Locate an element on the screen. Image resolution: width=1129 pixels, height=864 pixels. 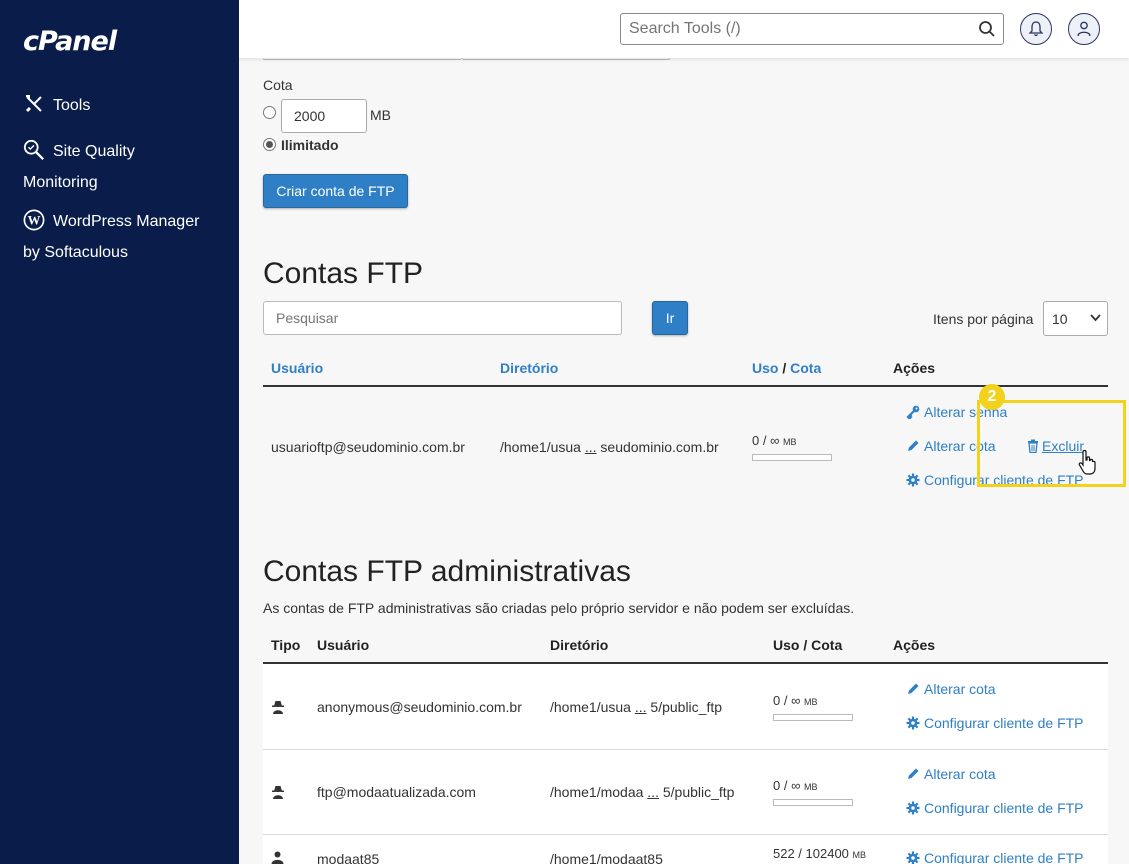
admin-col-header-actions: Ações is located at coordinates (914, 645).